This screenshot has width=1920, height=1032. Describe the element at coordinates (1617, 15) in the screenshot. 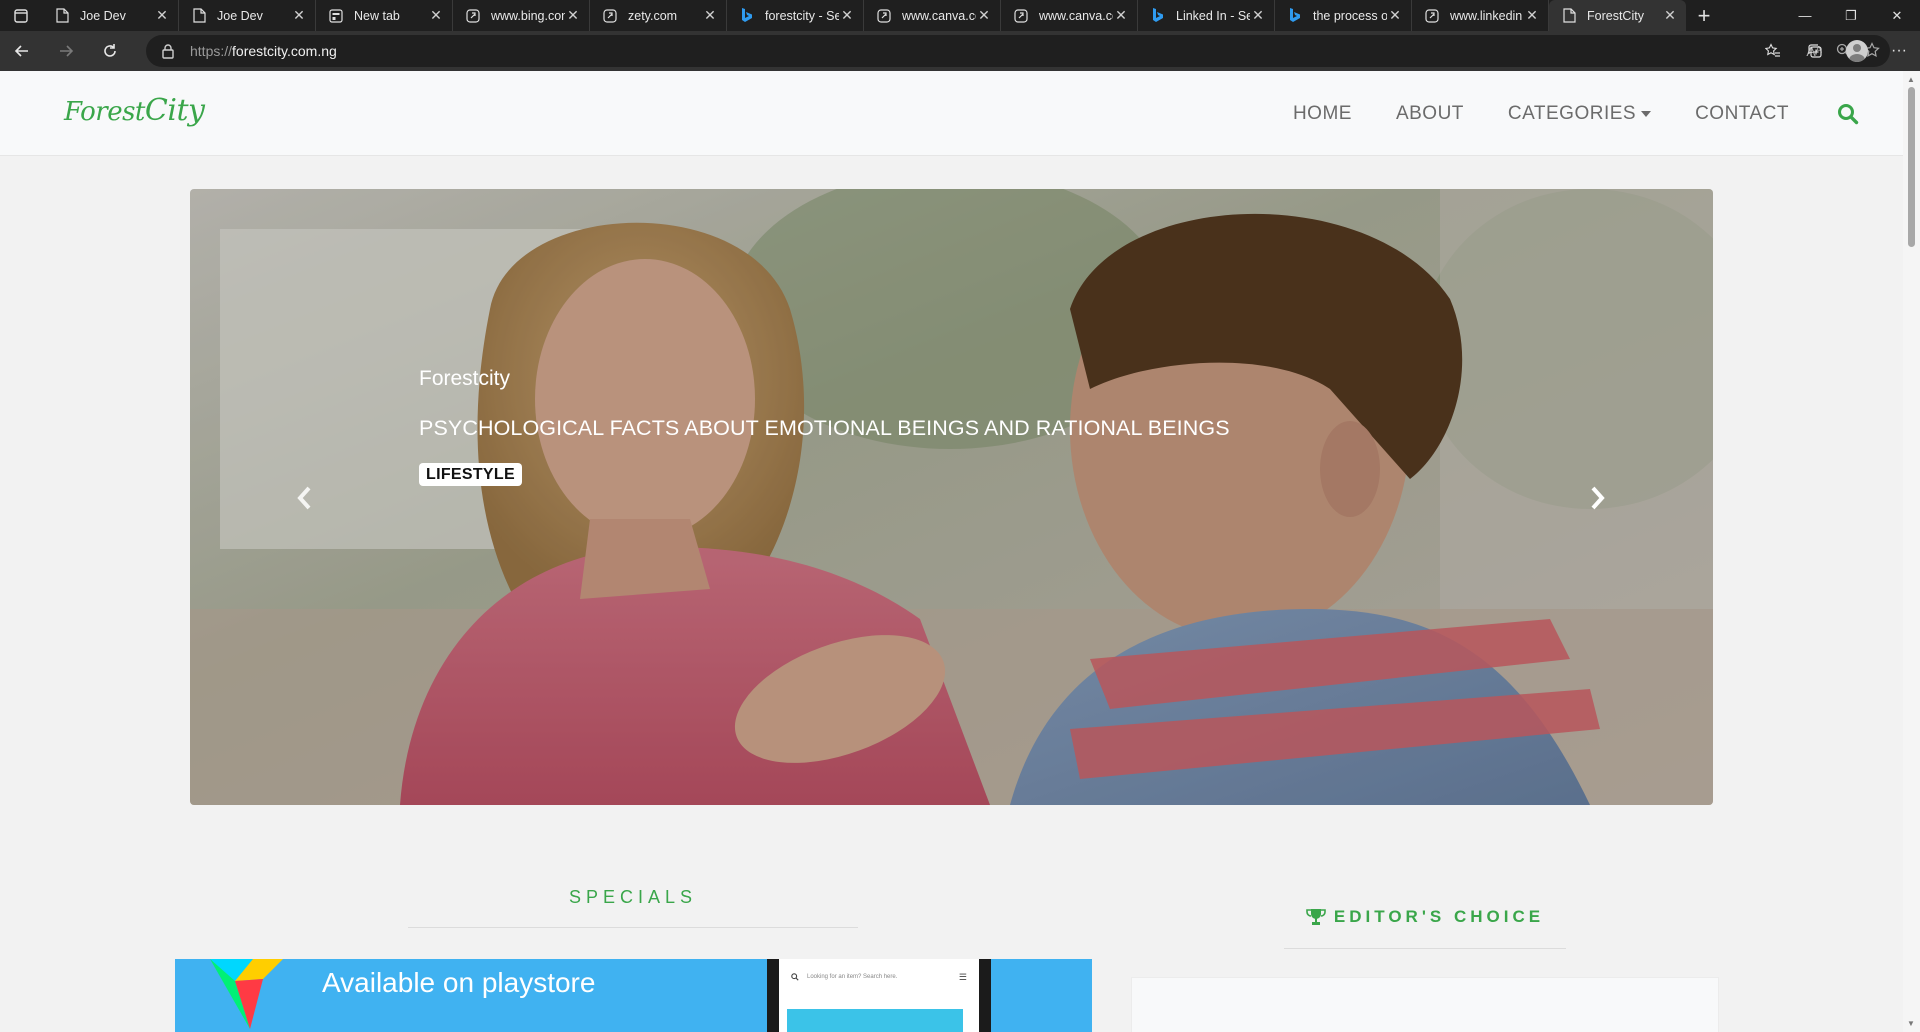

I see `browser-tab: ForestCity ✕` at that location.